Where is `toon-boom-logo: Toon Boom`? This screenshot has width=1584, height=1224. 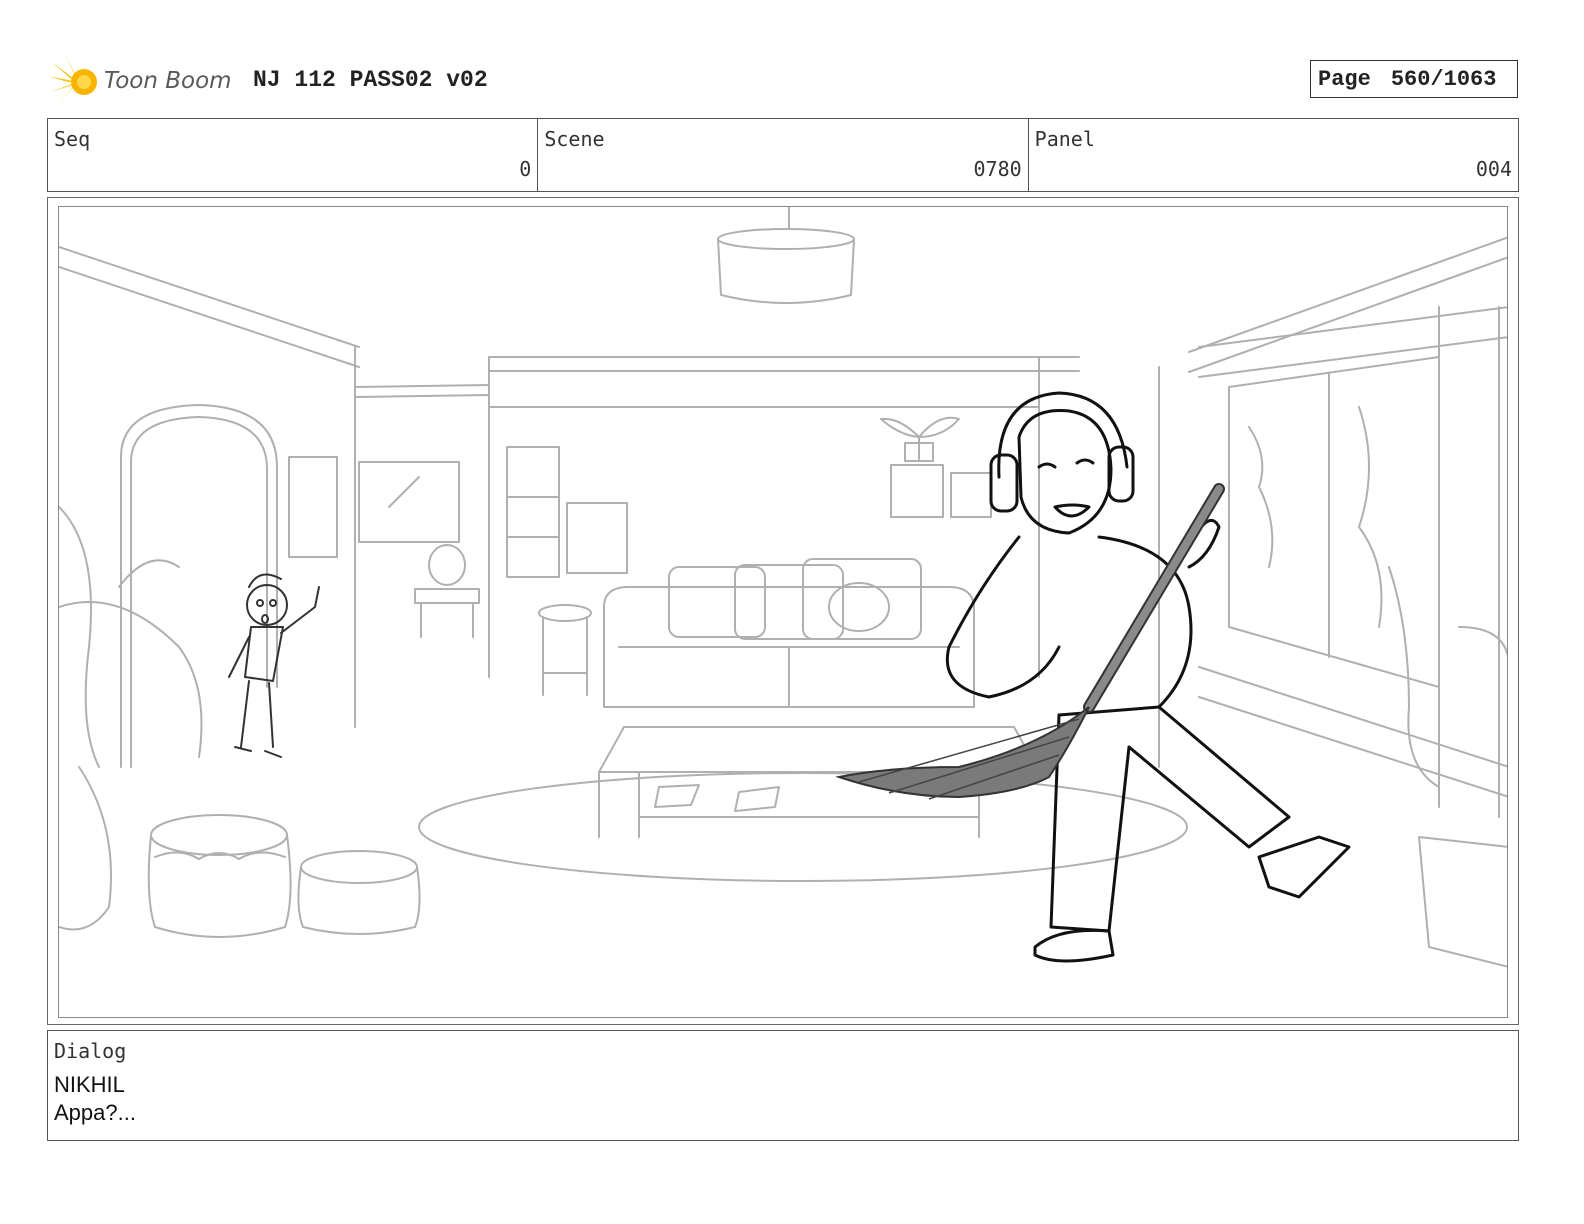
toon-boom-logo: Toon Boom is located at coordinates (143, 82).